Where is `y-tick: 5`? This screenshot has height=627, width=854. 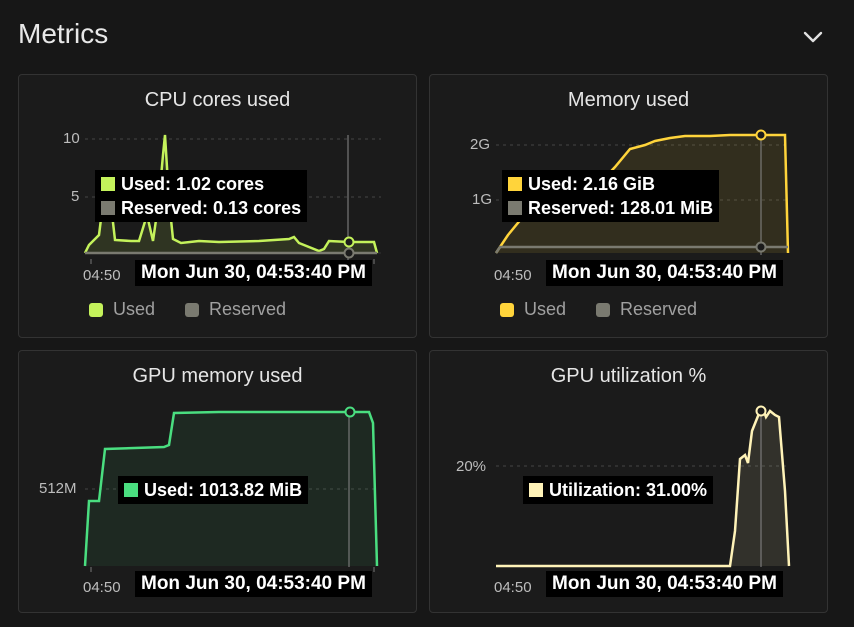
y-tick: 5 is located at coordinates (75, 196).